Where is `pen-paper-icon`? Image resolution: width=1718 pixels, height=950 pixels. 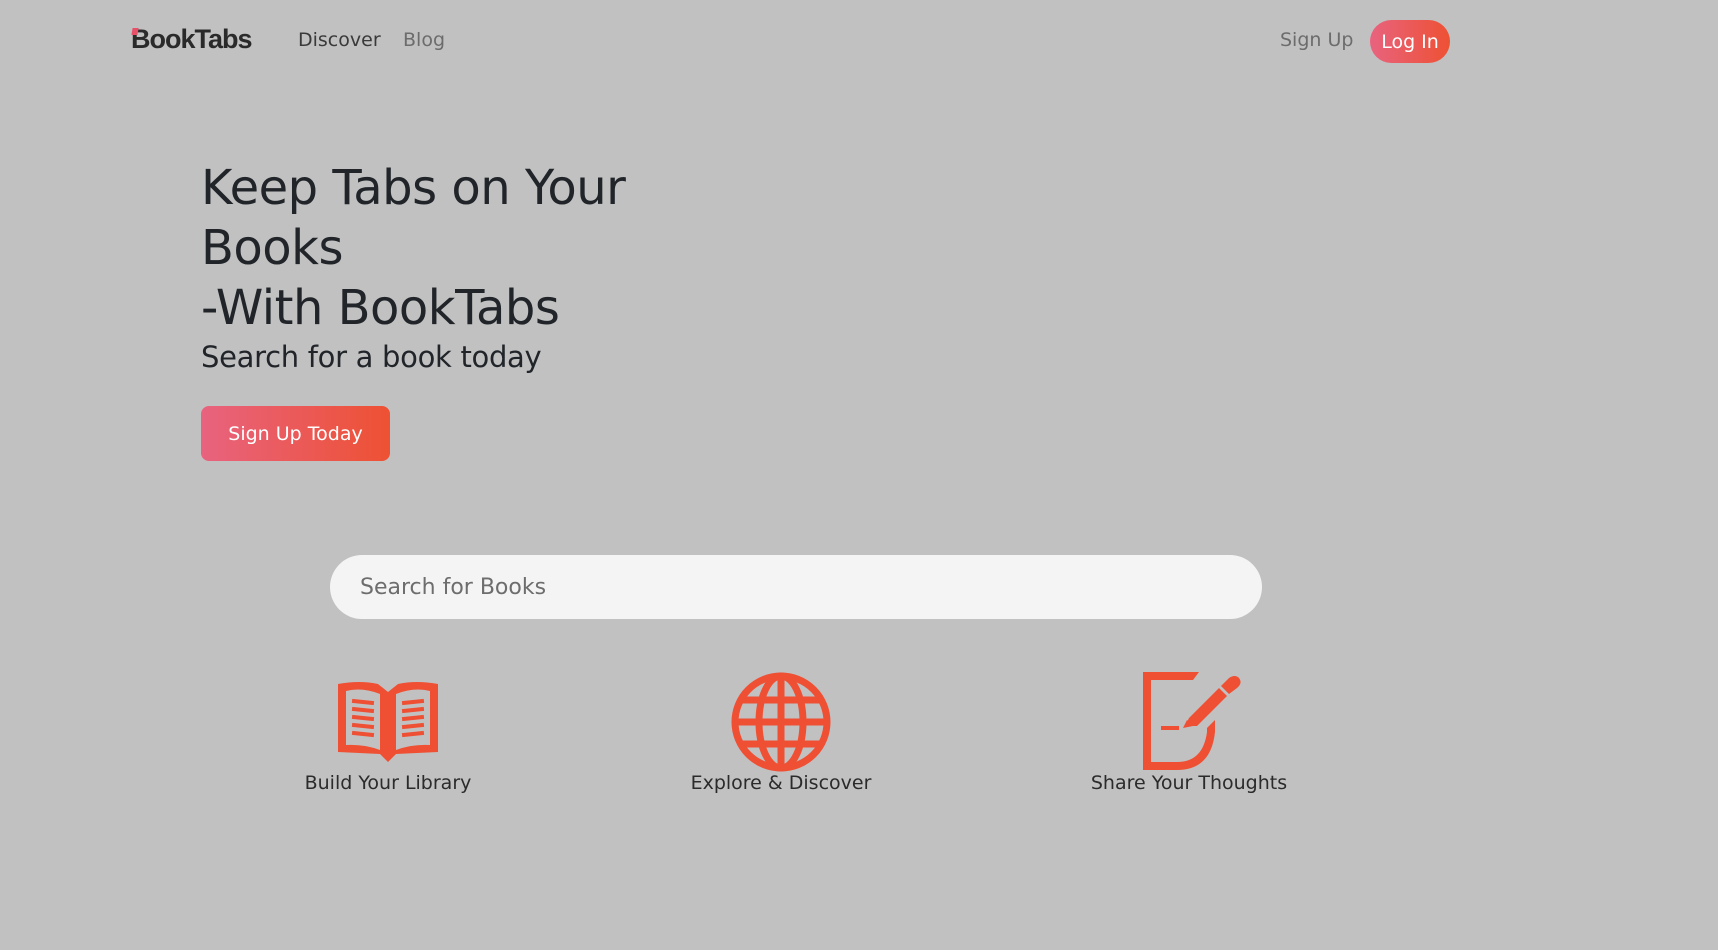 pen-paper-icon is located at coordinates (1192, 721).